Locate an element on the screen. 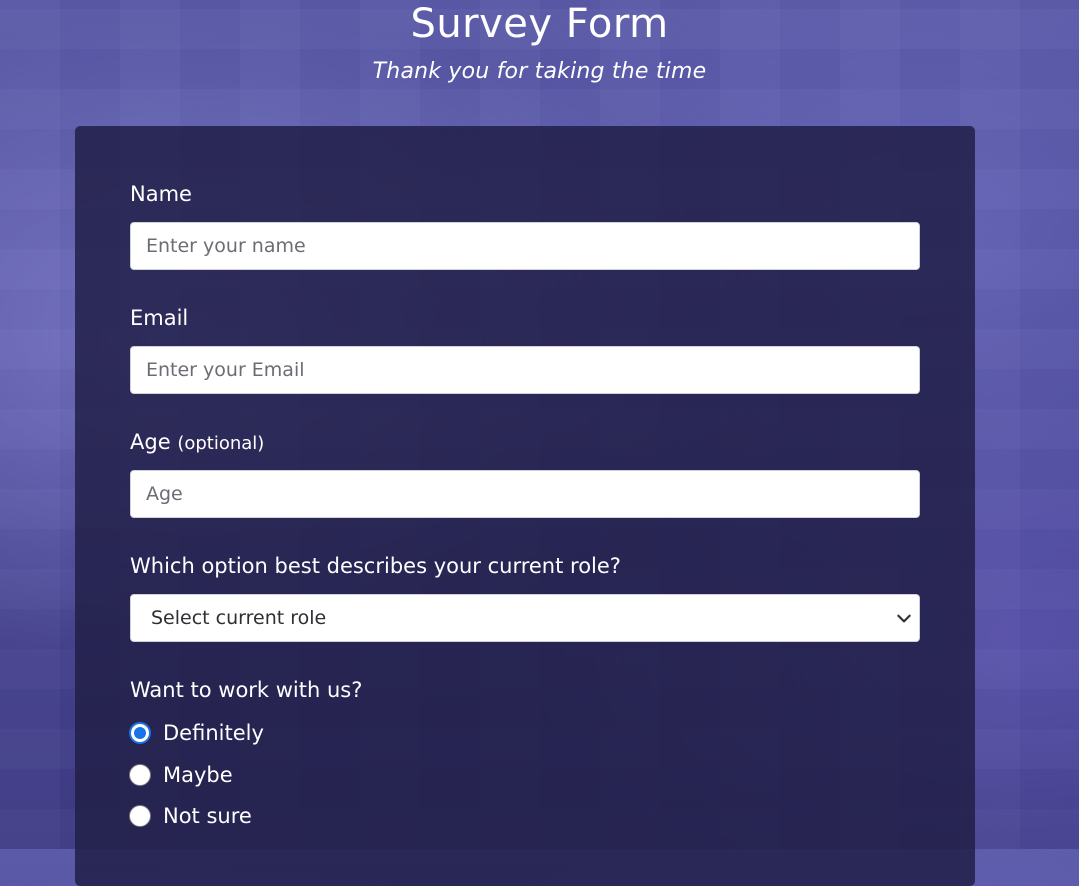 This screenshot has width=1079, height=886. email-label: Email is located at coordinates (159, 318).